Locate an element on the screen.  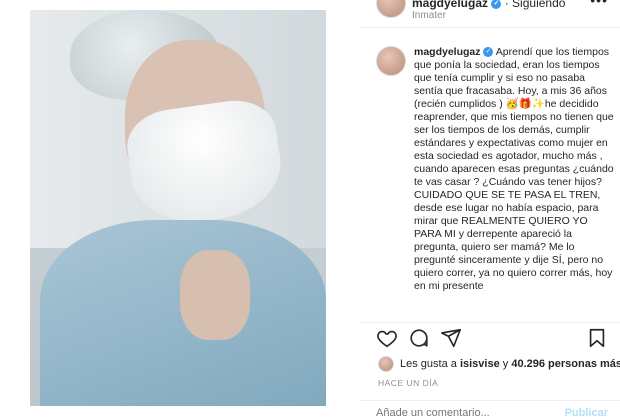
comment-bar: Publicar is located at coordinates (490, 410).